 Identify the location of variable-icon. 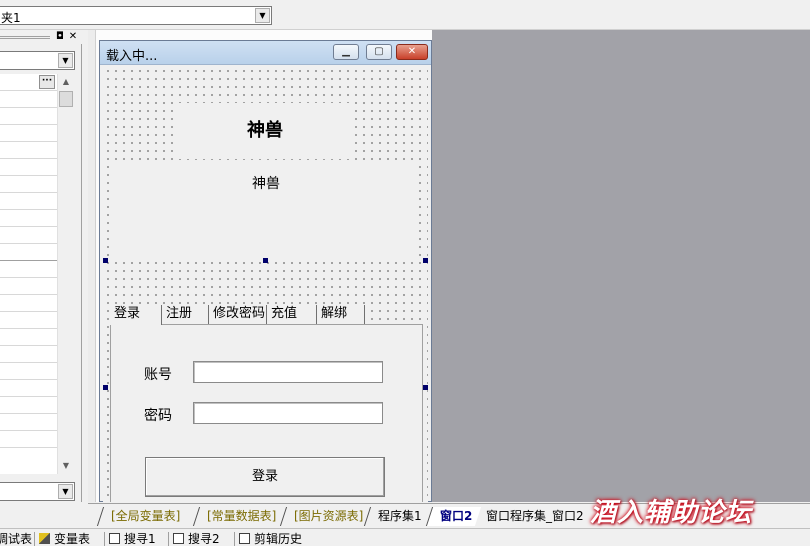
(44, 538).